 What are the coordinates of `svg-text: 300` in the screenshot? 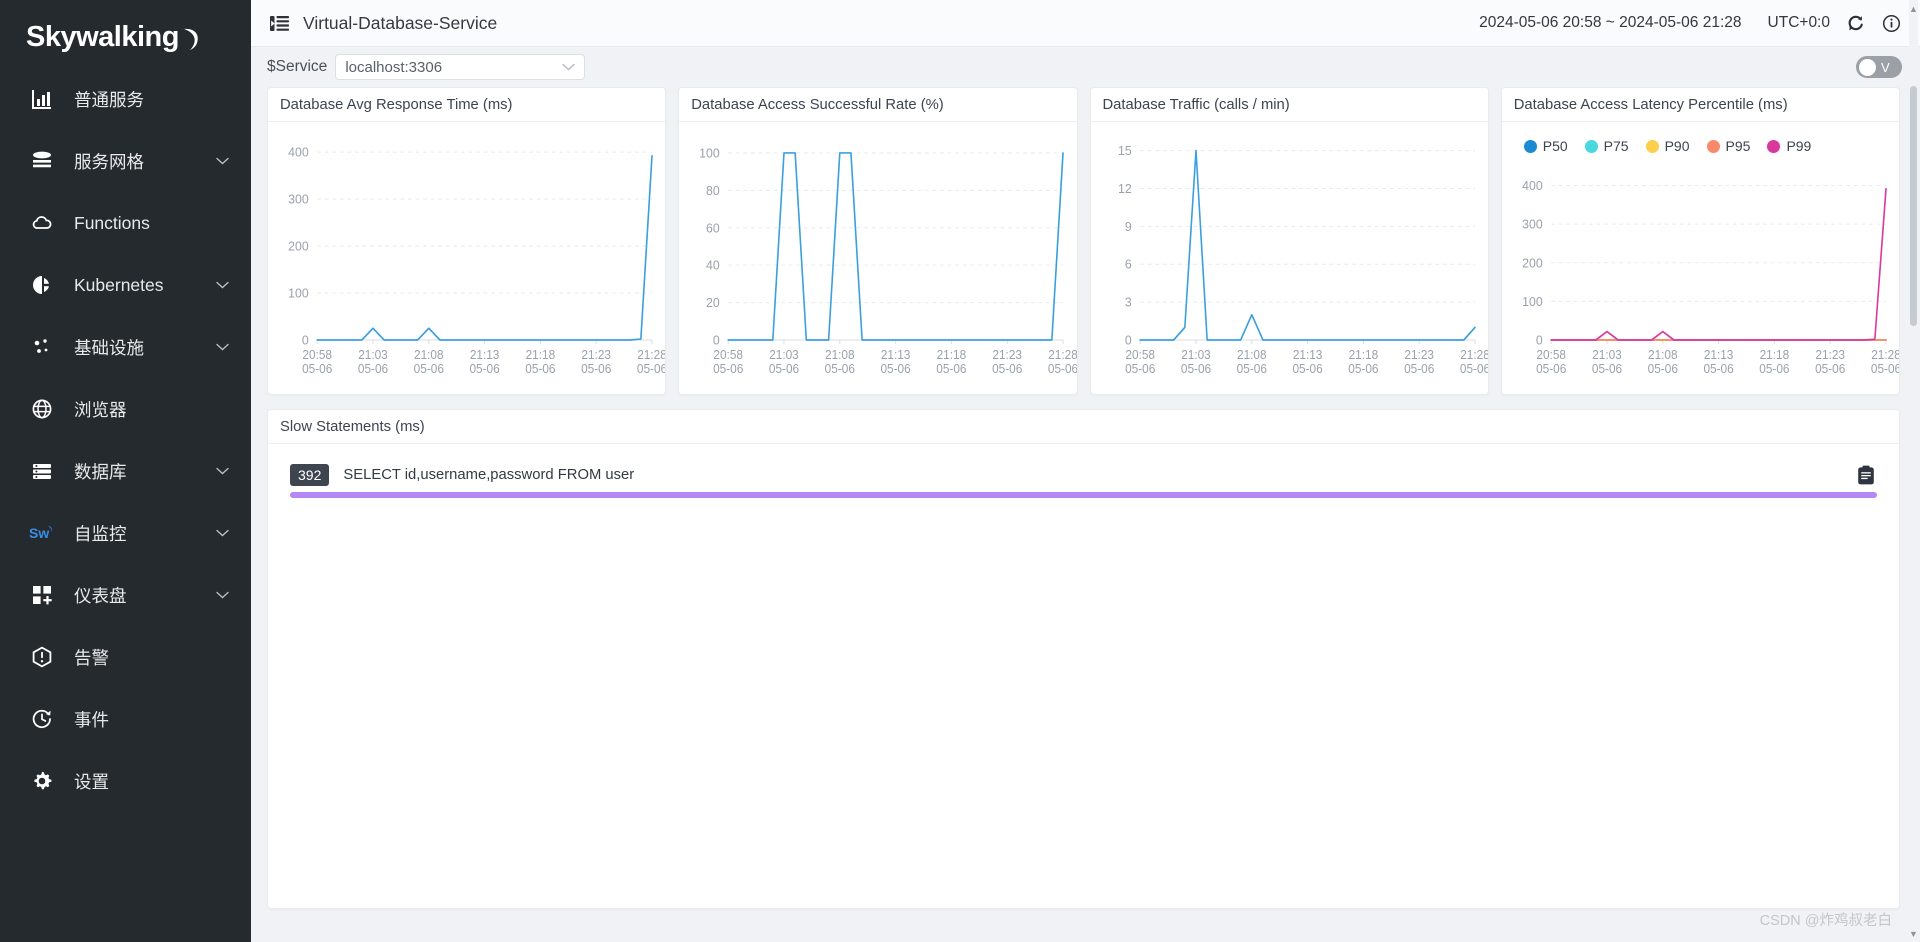 It's located at (1532, 224).